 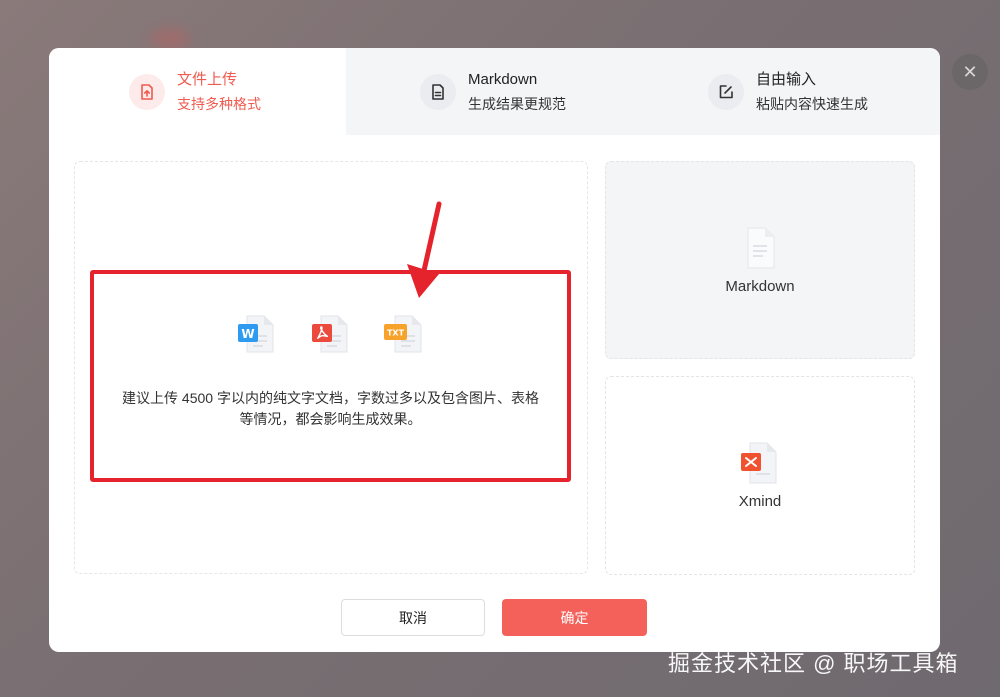 What do you see at coordinates (147, 91) in the screenshot?
I see `file-upload-icon` at bounding box center [147, 91].